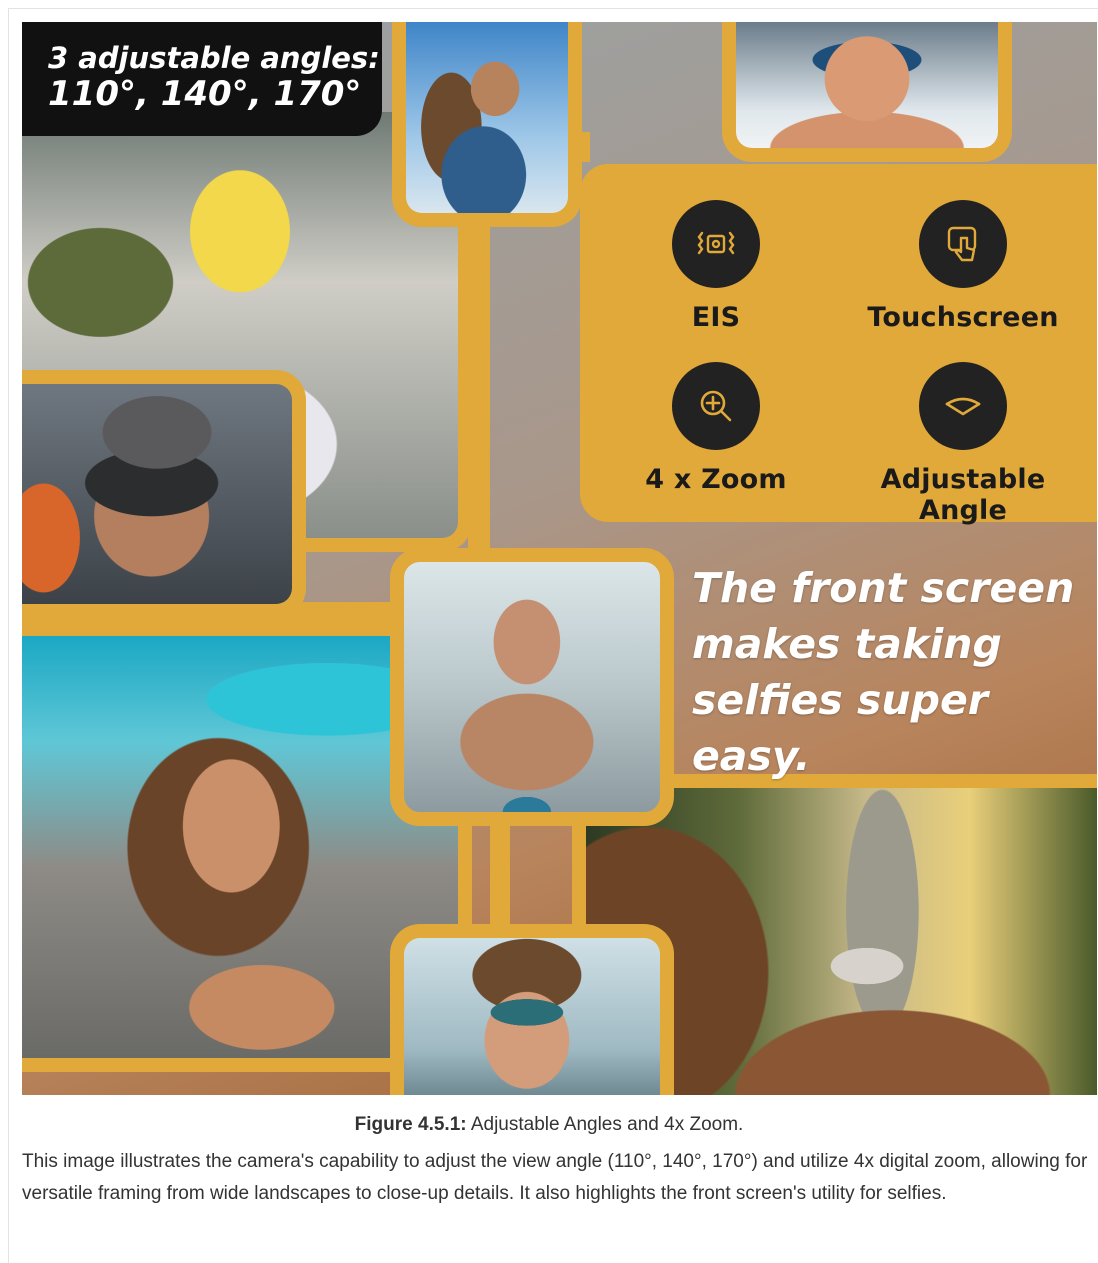  I want to click on photo-goggles-bearded-man, so click(164, 494).